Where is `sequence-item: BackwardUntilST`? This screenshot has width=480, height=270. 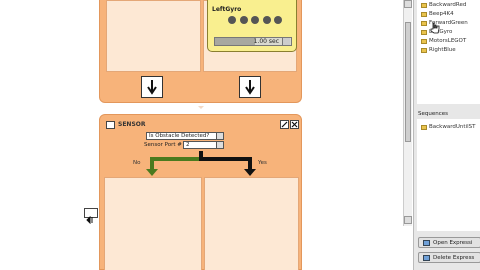
sequence-item: BackwardUntilST is located at coordinates (448, 127).